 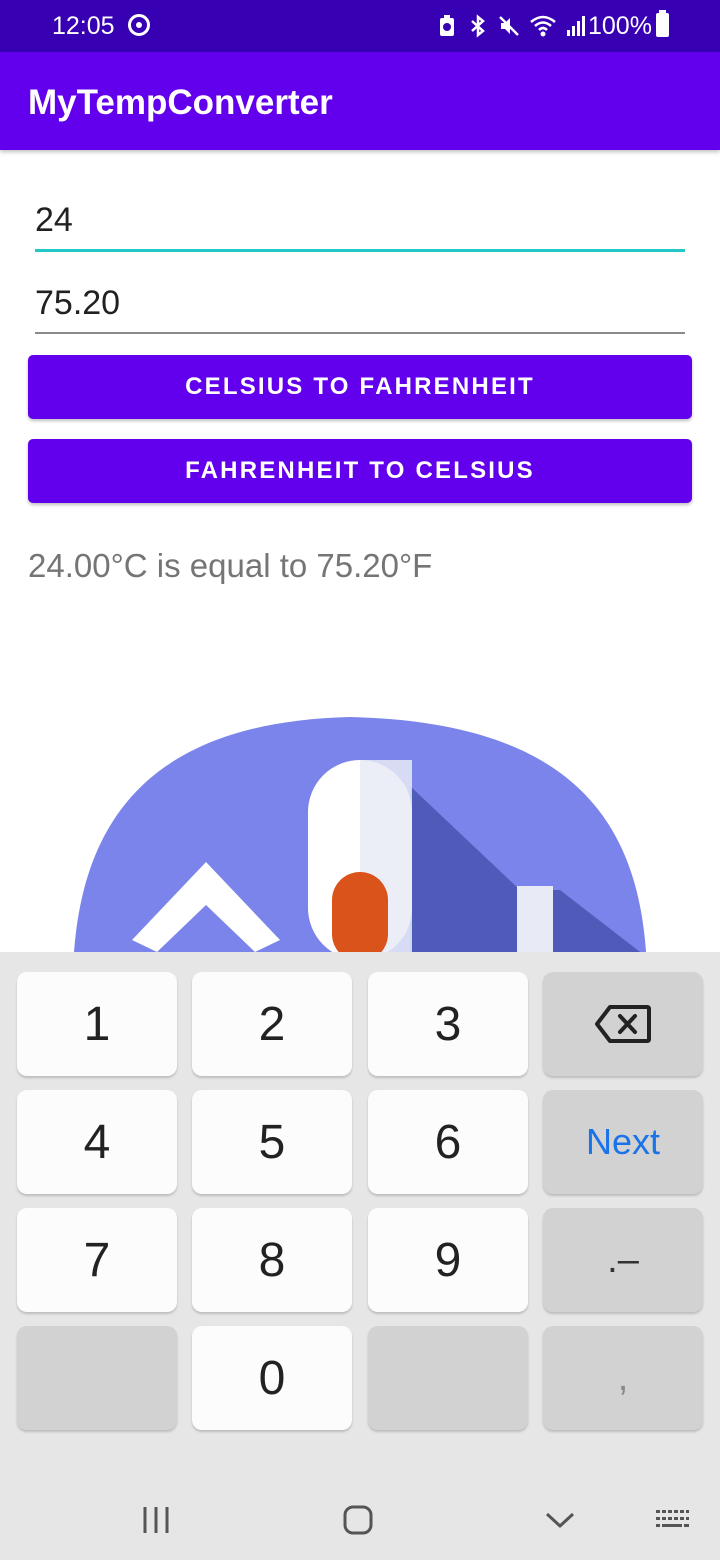 What do you see at coordinates (139, 25) in the screenshot?
I see `sync-icon` at bounding box center [139, 25].